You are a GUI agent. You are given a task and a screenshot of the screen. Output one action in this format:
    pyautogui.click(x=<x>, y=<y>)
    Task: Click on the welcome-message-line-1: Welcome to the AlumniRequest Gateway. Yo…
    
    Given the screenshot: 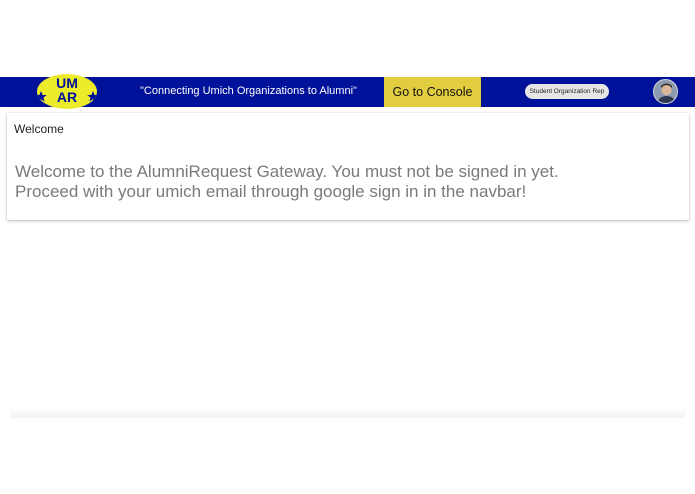 What is the action you would take?
    pyautogui.click(x=287, y=171)
    